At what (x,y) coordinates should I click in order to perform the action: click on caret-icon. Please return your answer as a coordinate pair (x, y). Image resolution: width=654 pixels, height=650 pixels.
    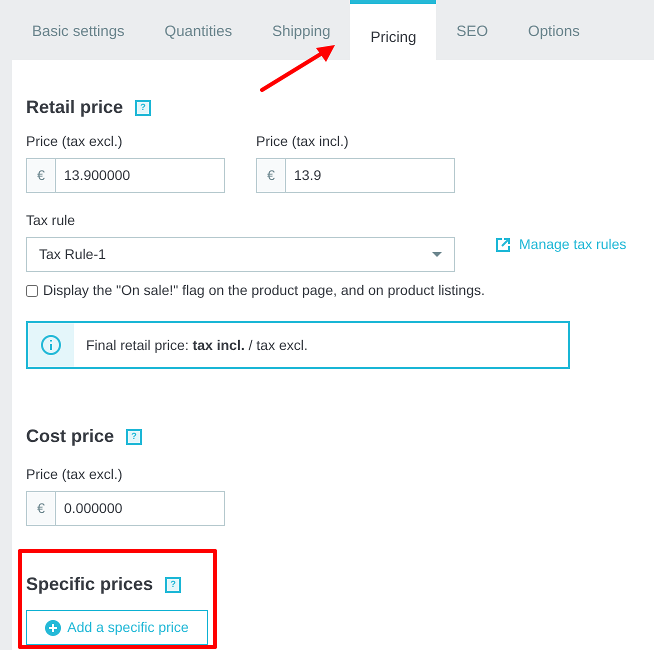
    Looking at the image, I should click on (437, 254).